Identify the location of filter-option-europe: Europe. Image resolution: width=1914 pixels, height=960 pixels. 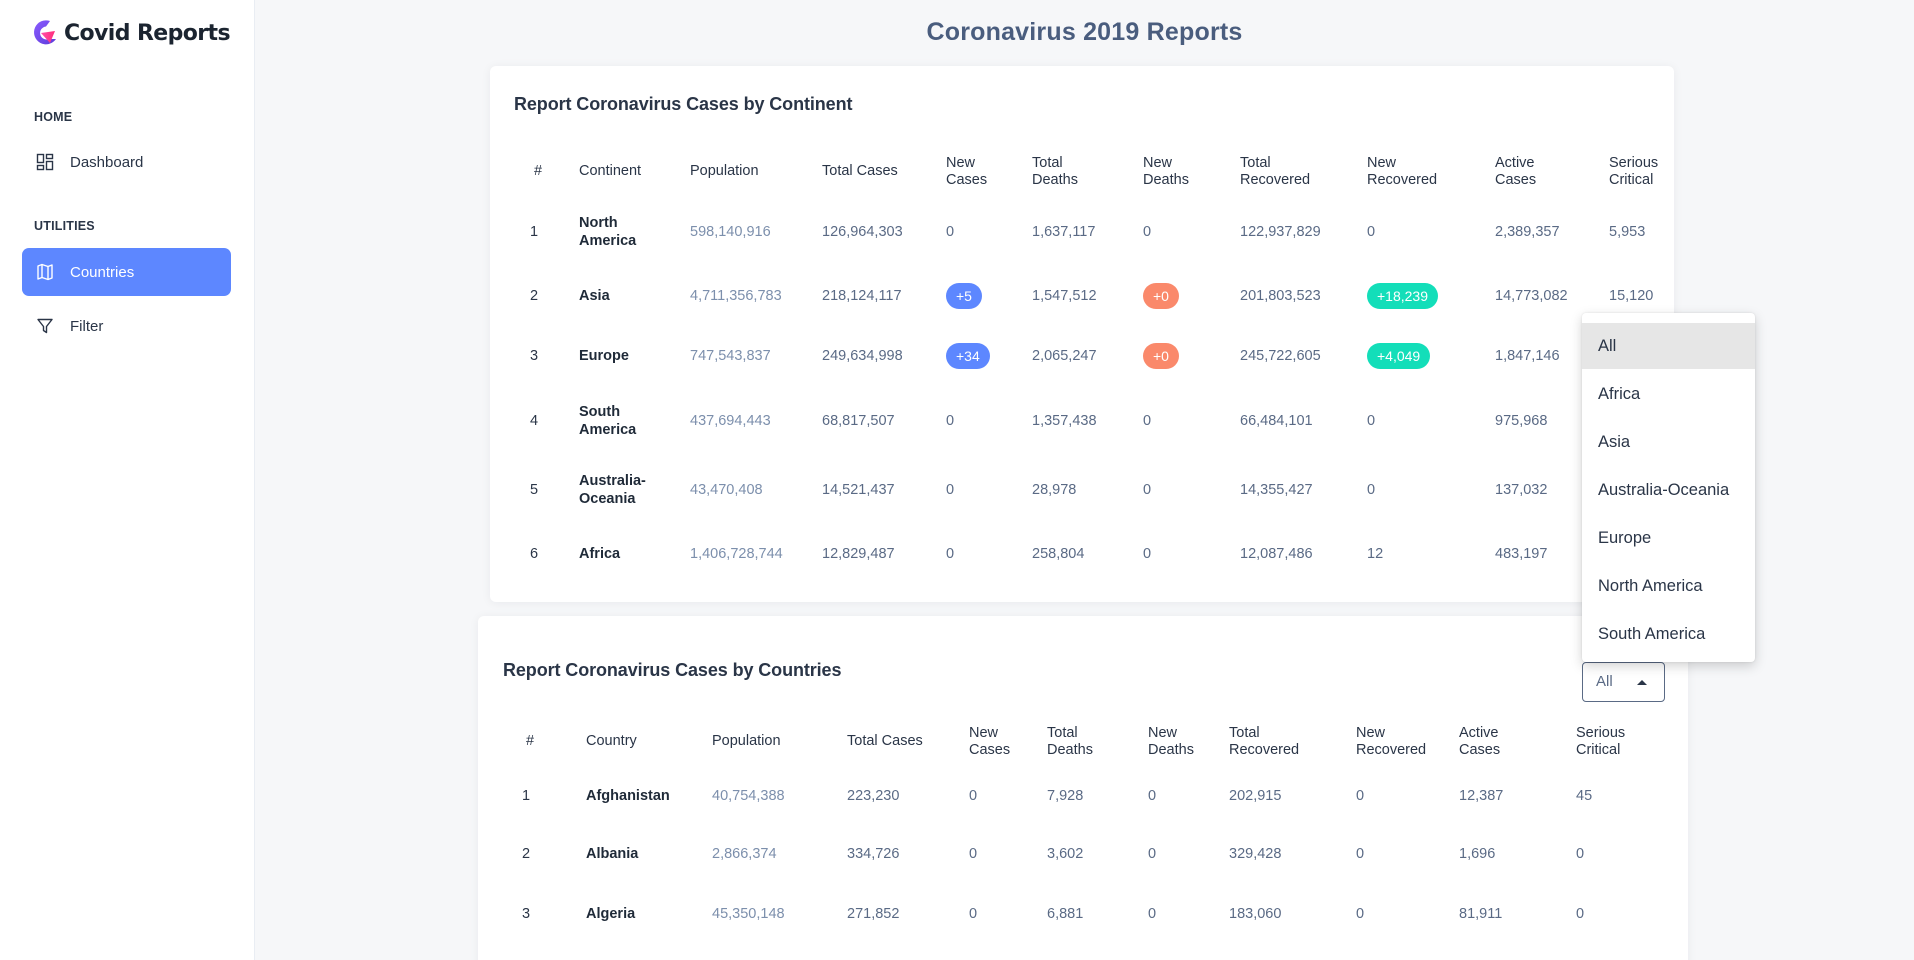
(1668, 538).